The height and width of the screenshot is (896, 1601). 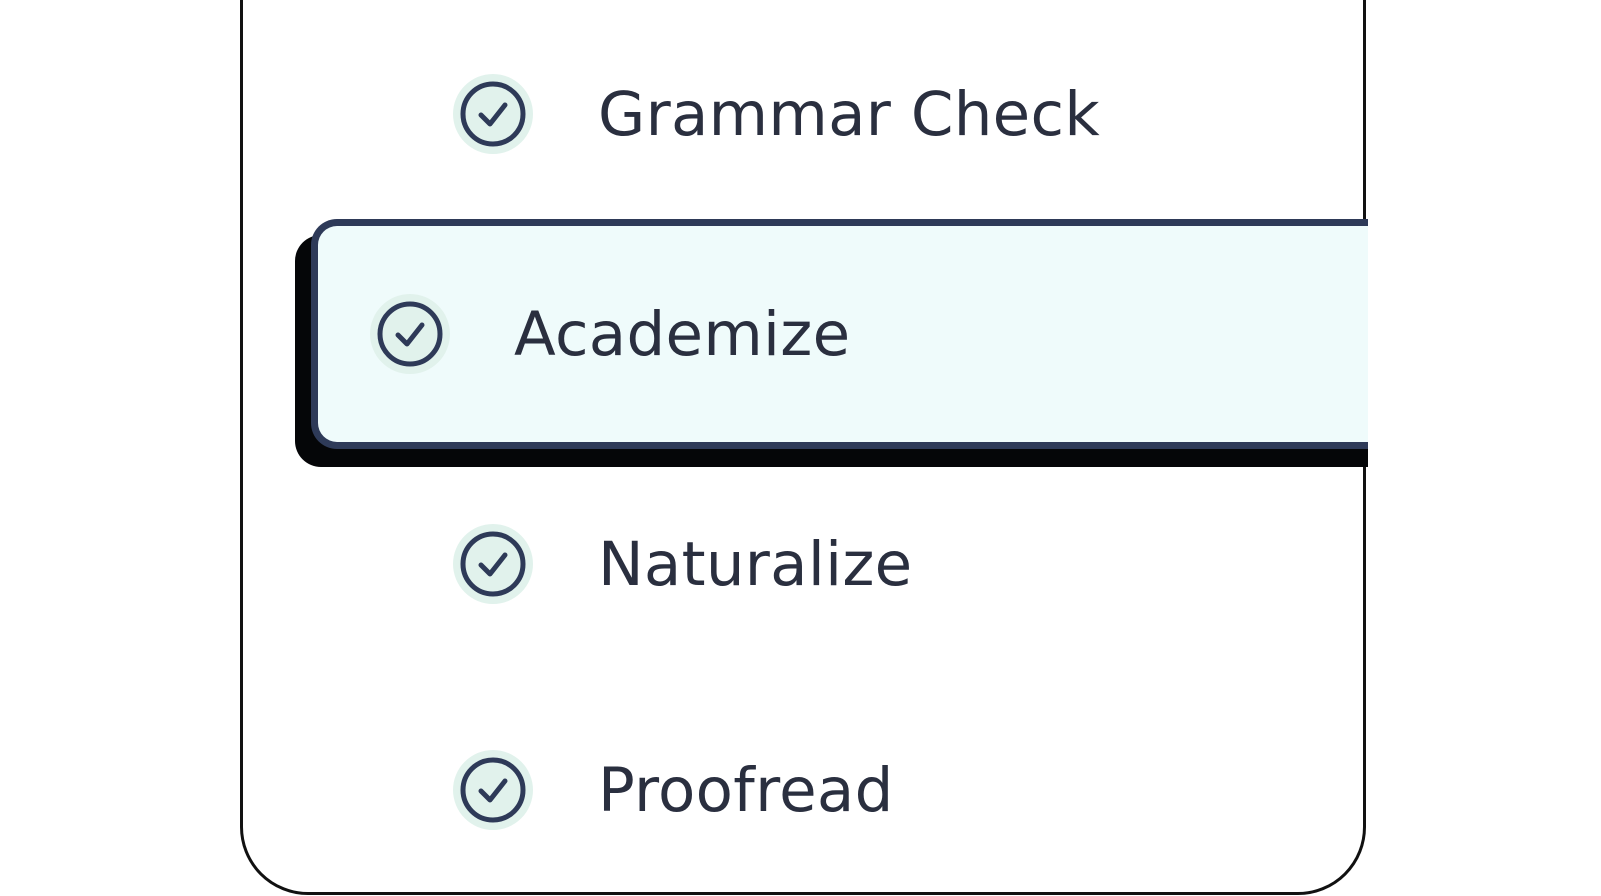 I want to click on option-label: Proofread, so click(x=746, y=790).